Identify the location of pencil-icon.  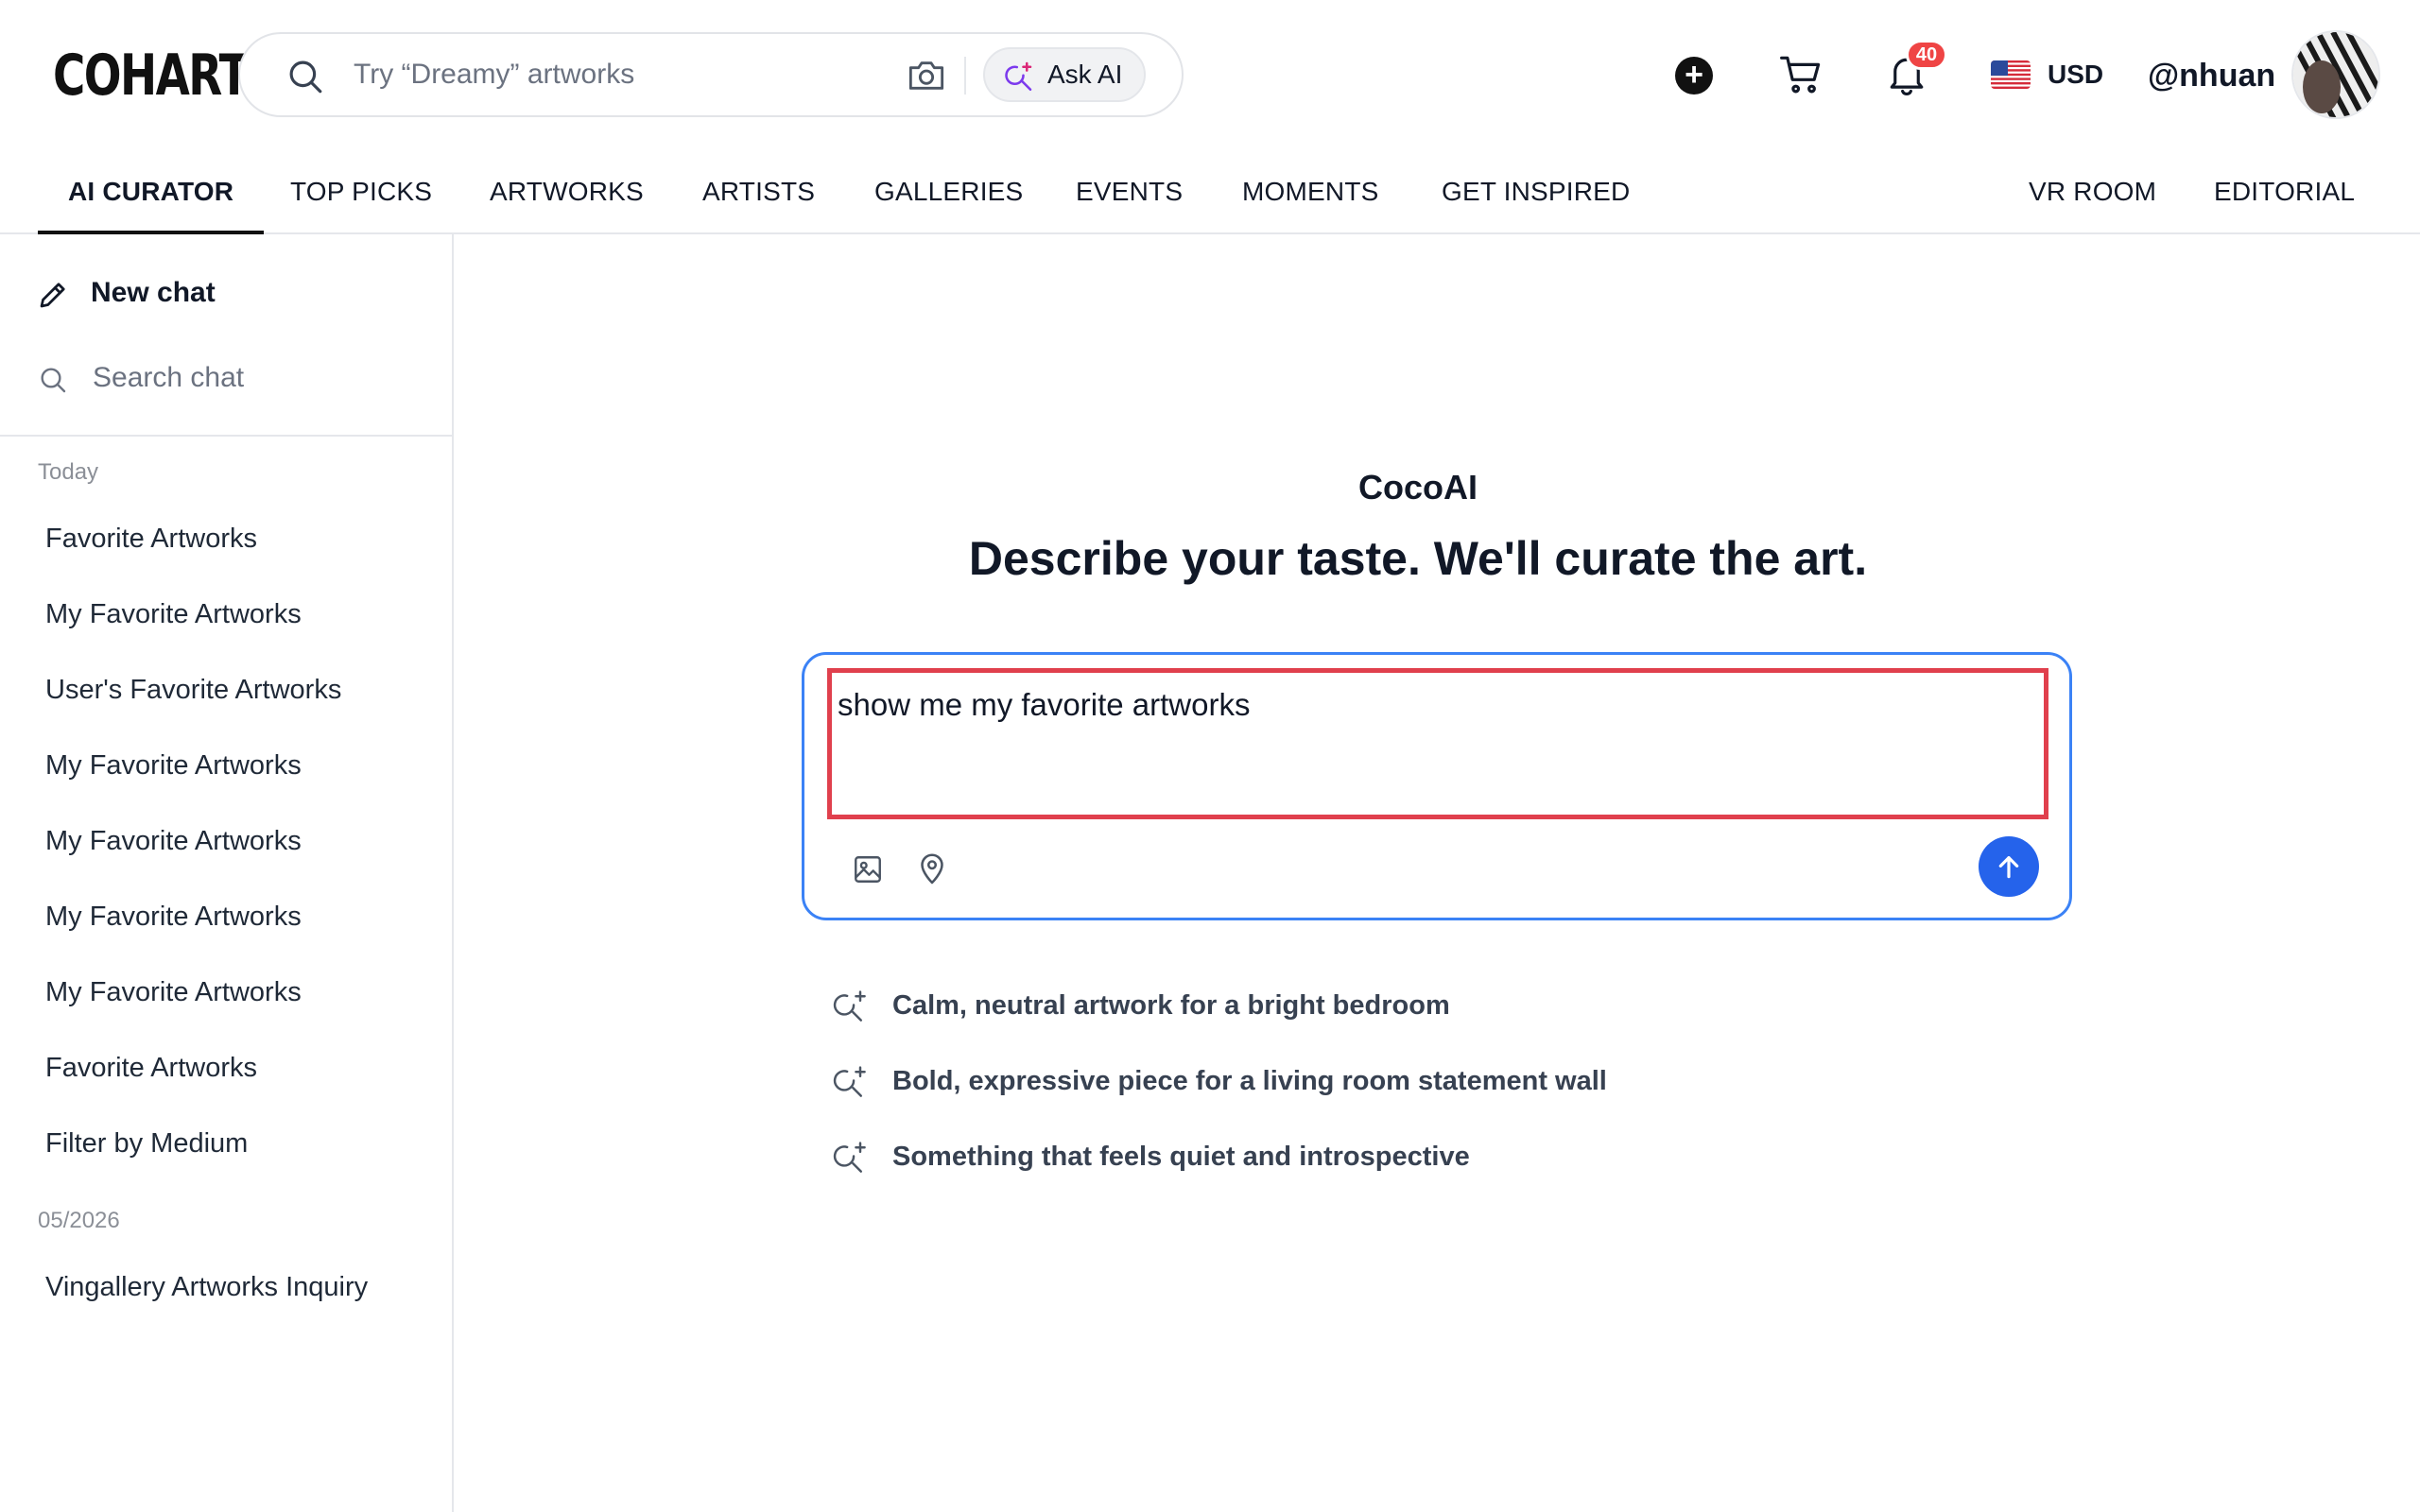
(52, 295).